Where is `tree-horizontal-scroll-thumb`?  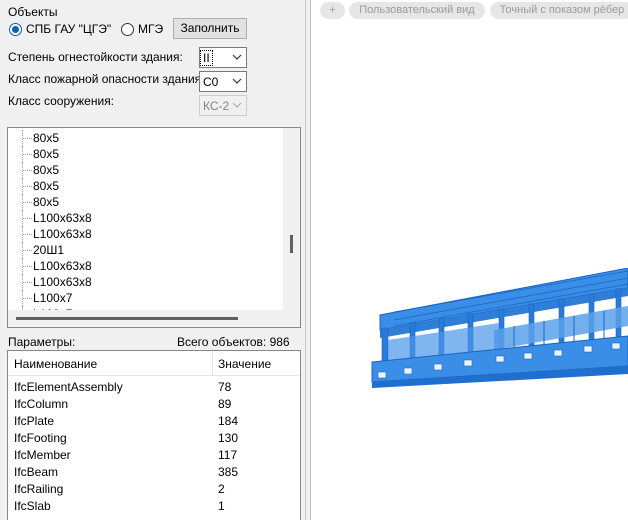
tree-horizontal-scroll-thumb is located at coordinates (127, 318).